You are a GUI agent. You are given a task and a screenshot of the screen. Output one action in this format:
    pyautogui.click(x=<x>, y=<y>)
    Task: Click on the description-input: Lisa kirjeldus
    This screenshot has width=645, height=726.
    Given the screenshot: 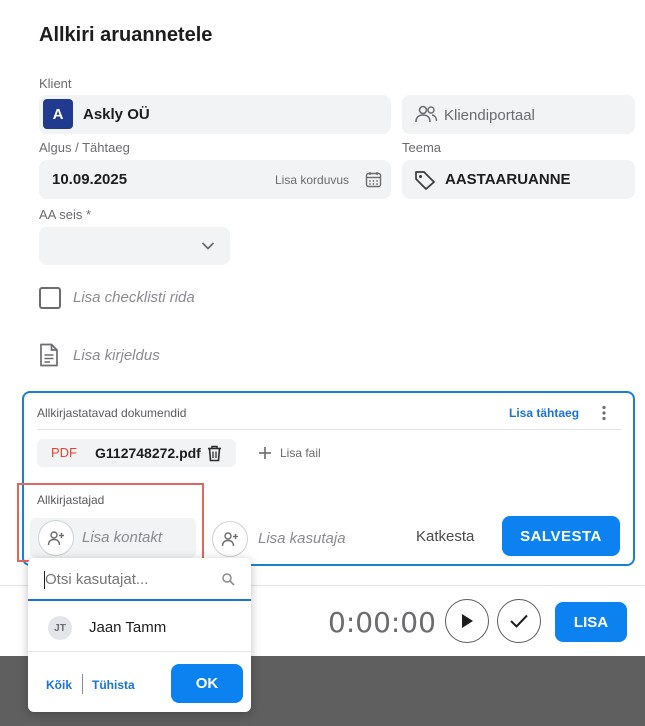 What is the action you would take?
    pyautogui.click(x=116, y=355)
    